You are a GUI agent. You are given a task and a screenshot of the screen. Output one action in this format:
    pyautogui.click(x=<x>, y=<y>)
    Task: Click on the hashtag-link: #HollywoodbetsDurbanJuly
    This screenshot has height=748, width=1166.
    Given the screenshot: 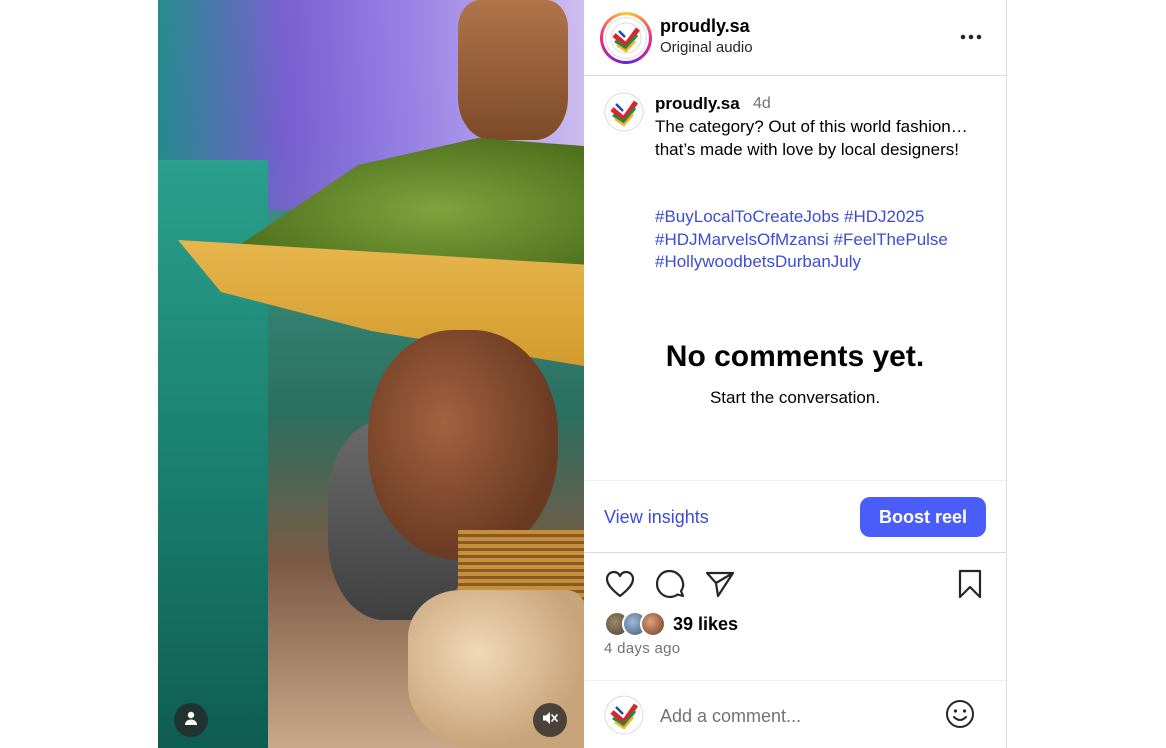 What is the action you would take?
    pyautogui.click(x=758, y=261)
    